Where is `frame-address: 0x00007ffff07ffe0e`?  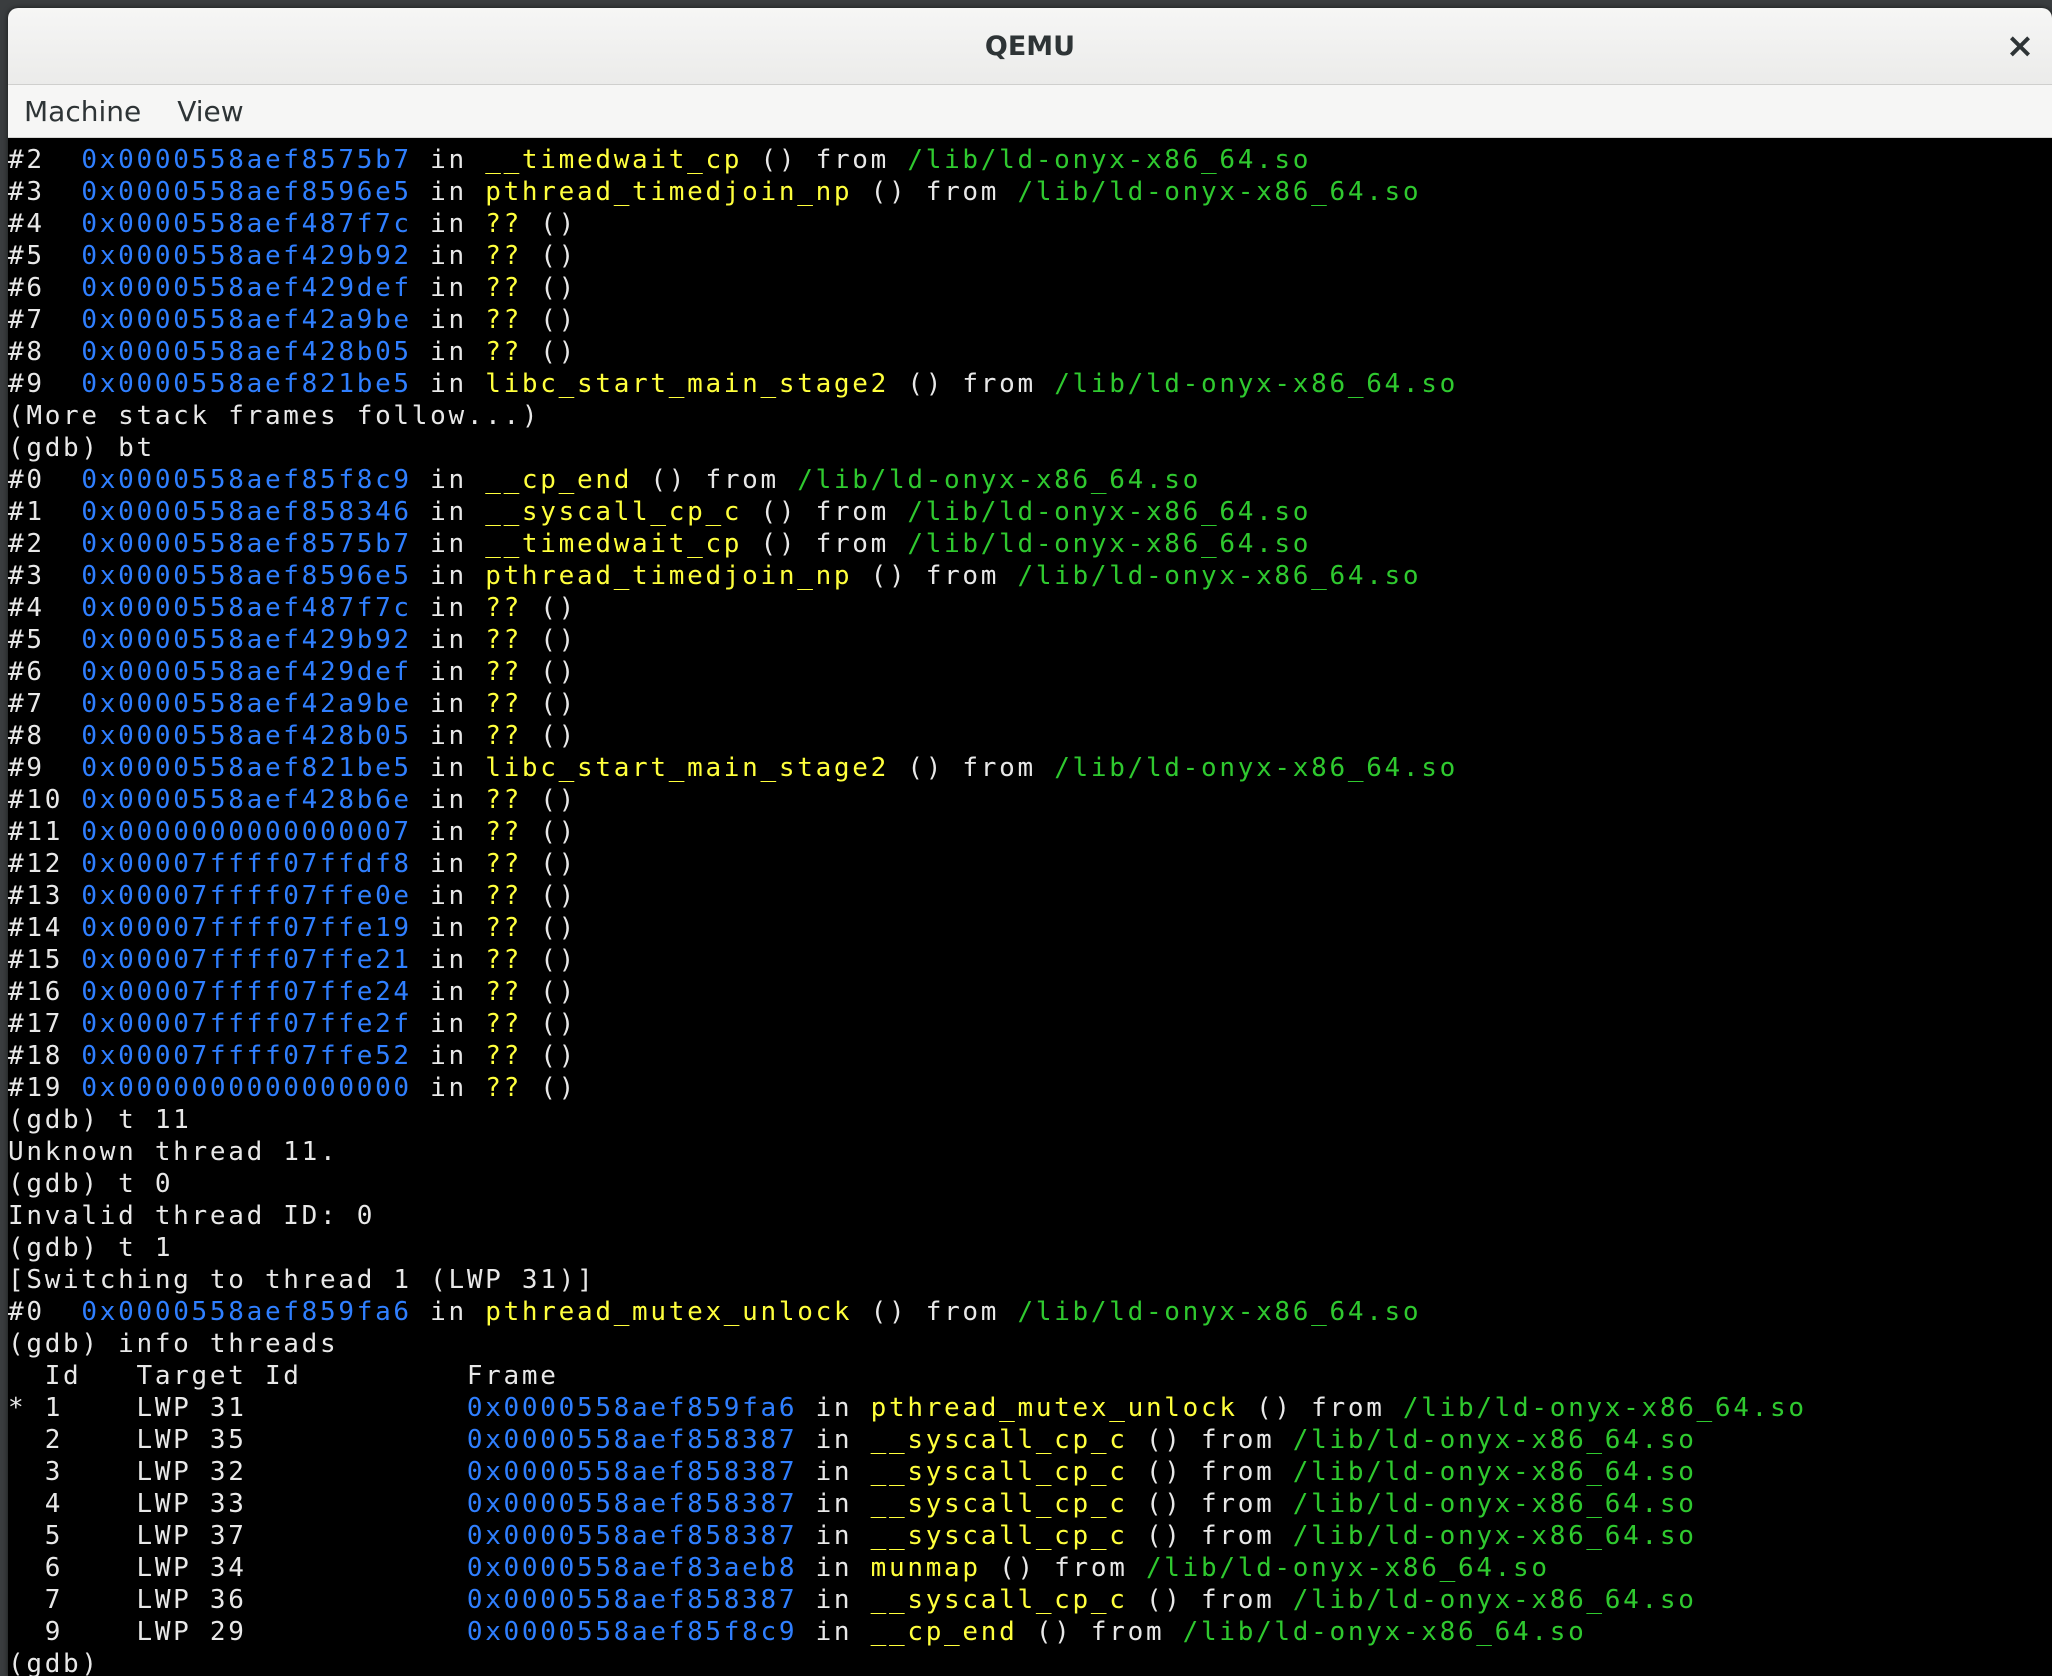 frame-address: 0x00007ffff07ffe0e is located at coordinates (246, 896).